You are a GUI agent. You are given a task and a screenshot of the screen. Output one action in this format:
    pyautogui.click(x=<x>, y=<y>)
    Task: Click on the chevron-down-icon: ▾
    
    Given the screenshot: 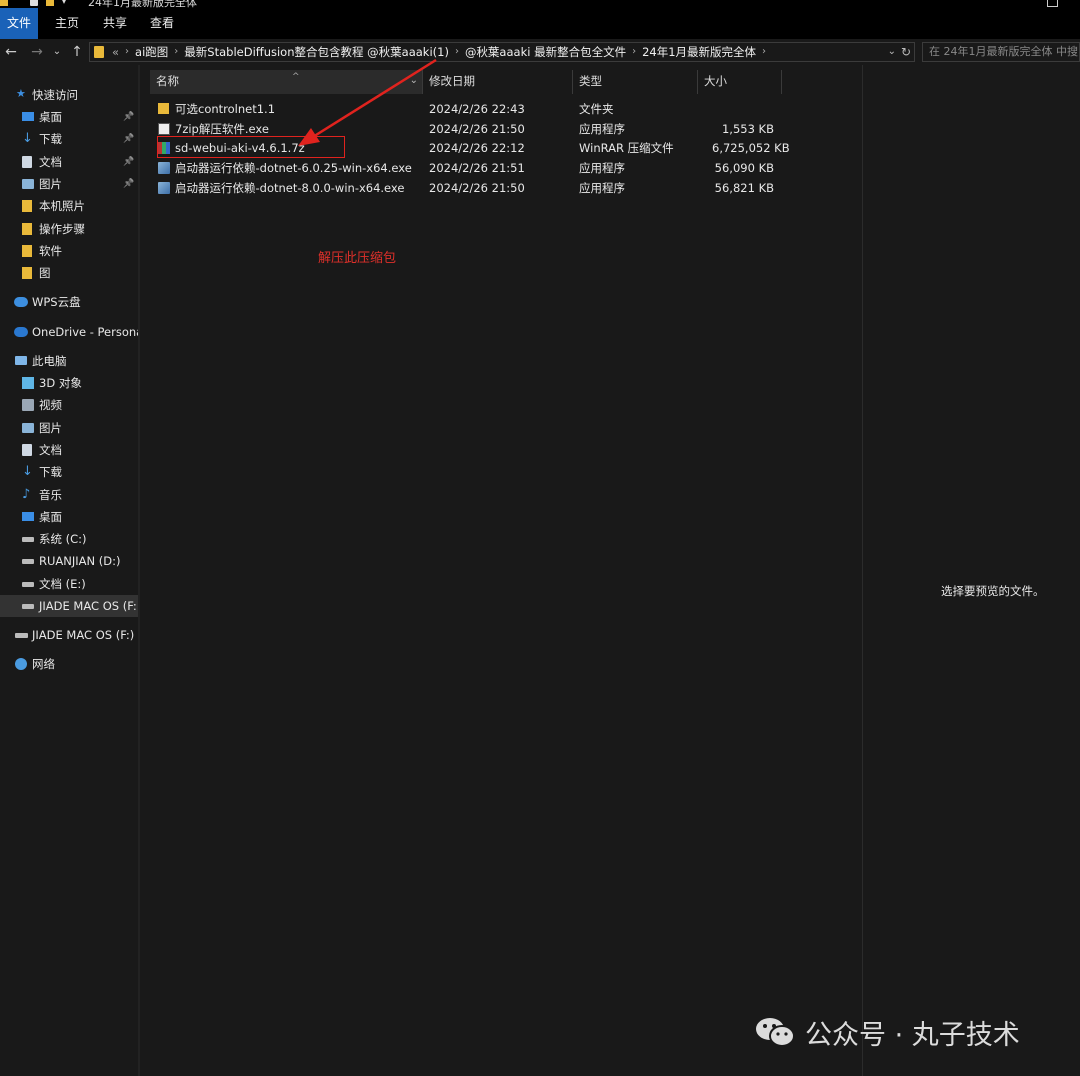 What is the action you would take?
    pyautogui.click(x=64, y=3)
    